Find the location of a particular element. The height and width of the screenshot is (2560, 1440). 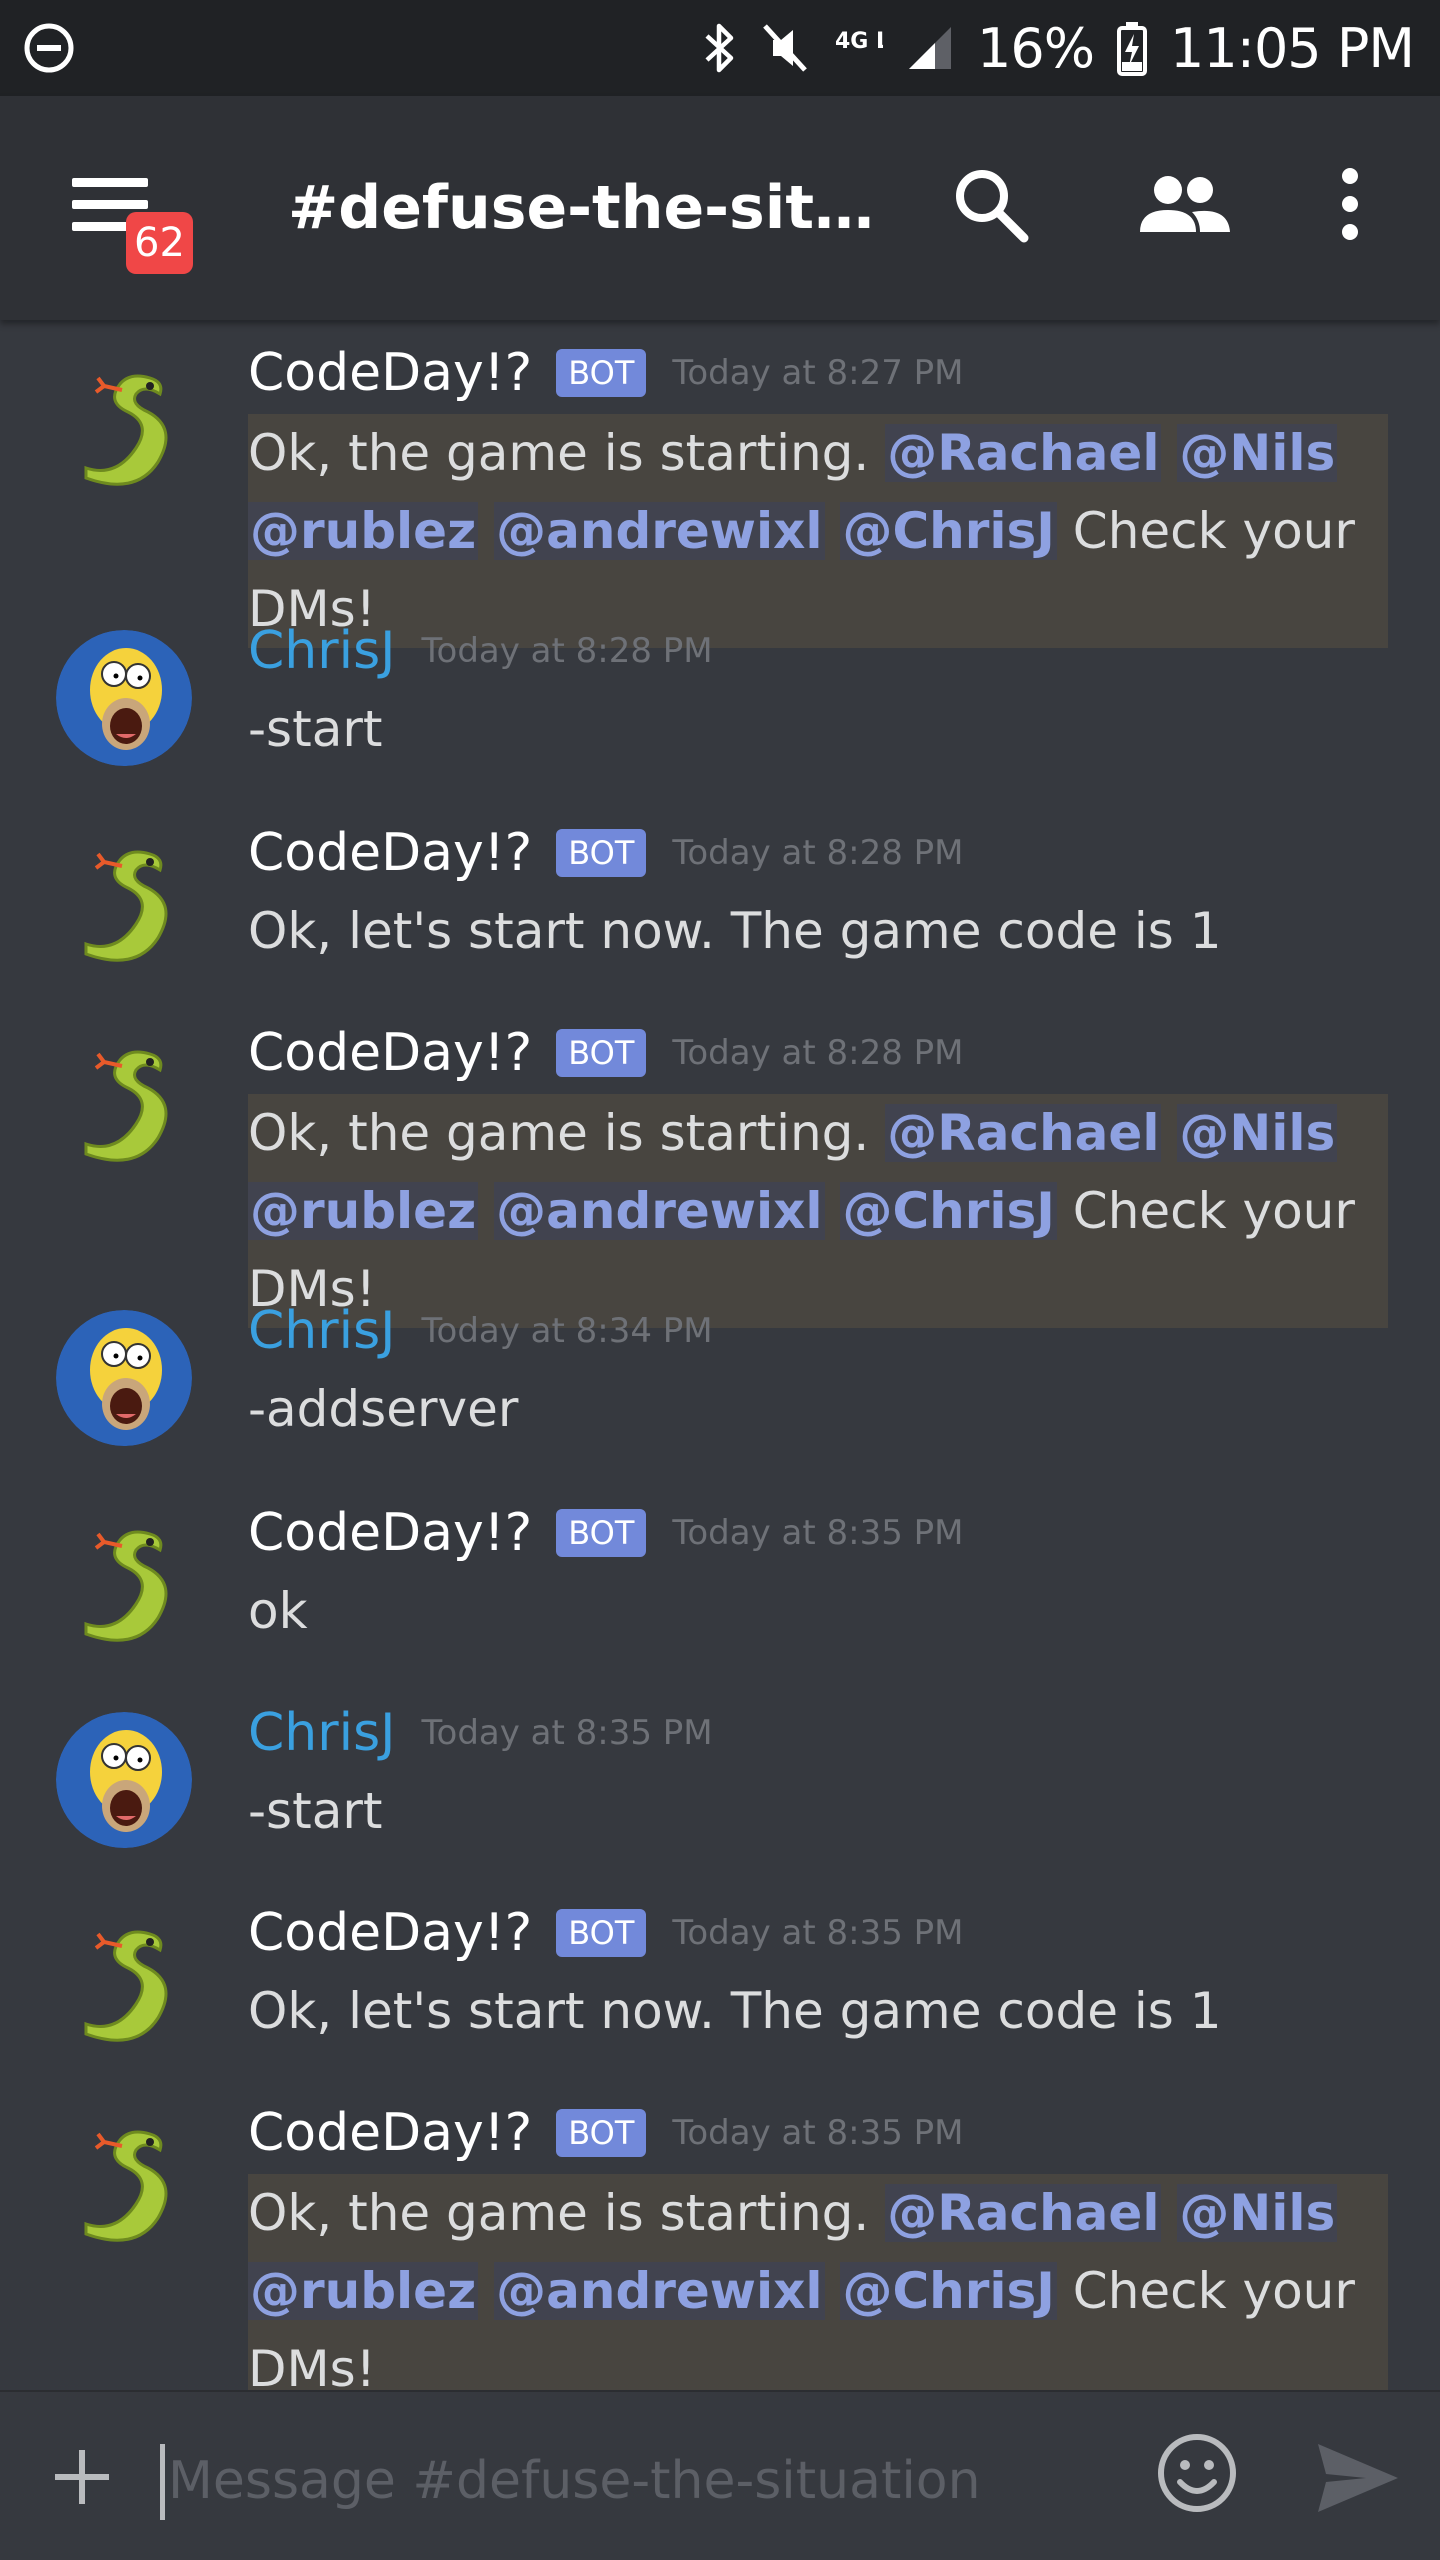

more-options-button is located at coordinates (1350, 204).